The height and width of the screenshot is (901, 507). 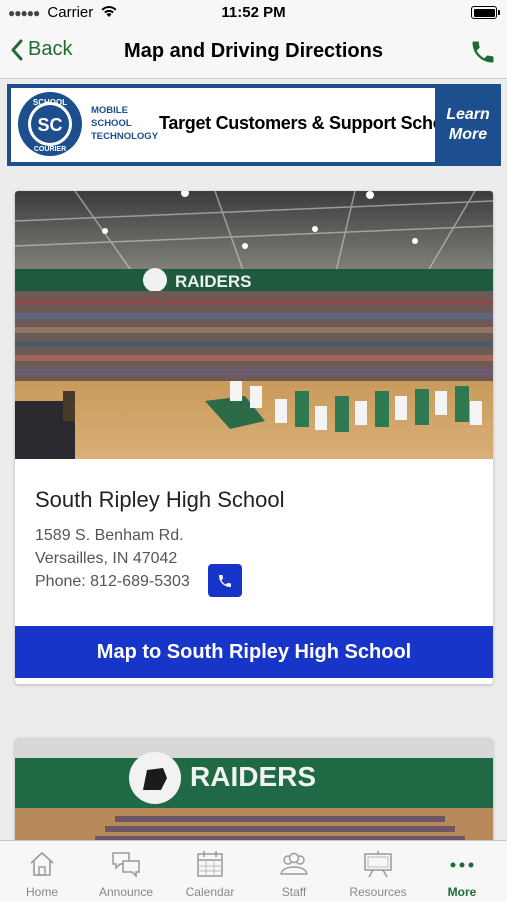 I want to click on phone-call-icon, so click(x=483, y=52).